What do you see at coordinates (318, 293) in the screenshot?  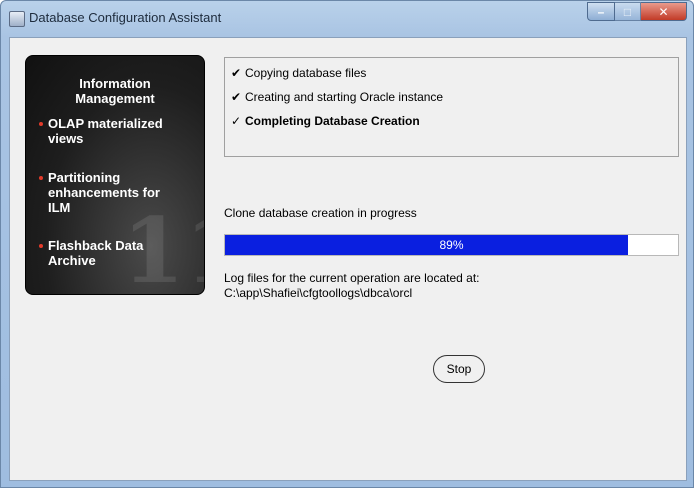 I see `log-path: C:\app\Shafiei\cfgtoollogs\dbca\orcl` at bounding box center [318, 293].